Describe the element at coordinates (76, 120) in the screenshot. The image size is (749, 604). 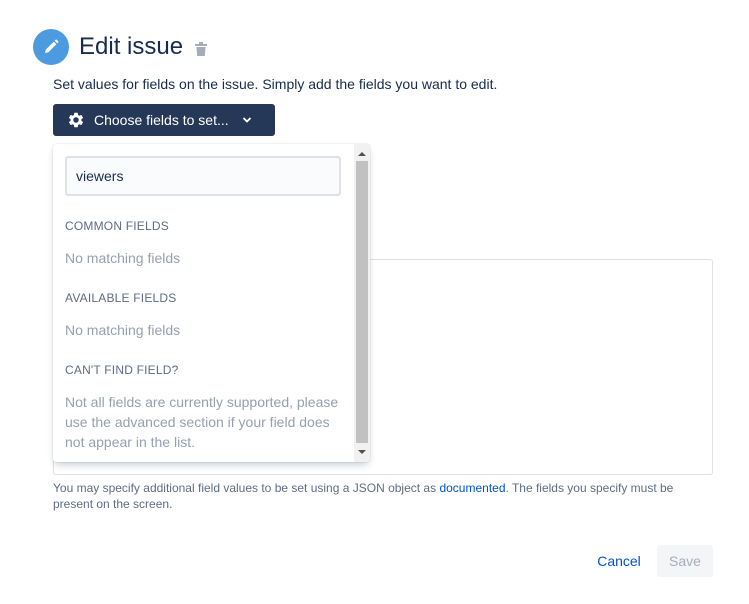
I see `gear-icon` at that location.